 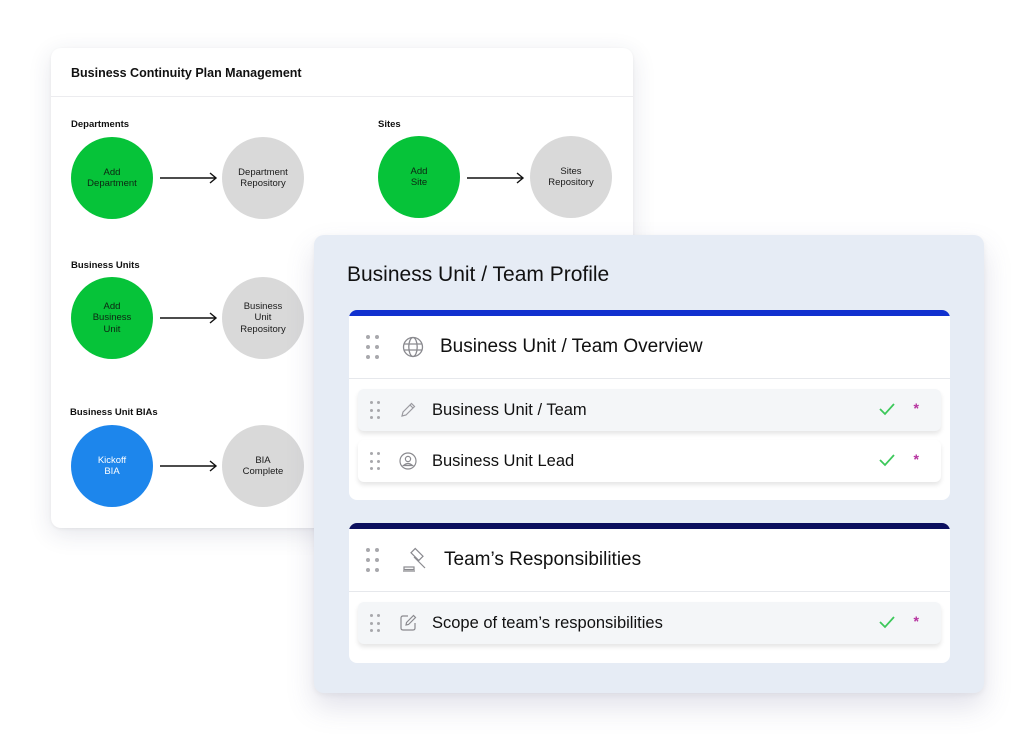 I want to click on item-label: Business Unit Lead, so click(x=503, y=460).